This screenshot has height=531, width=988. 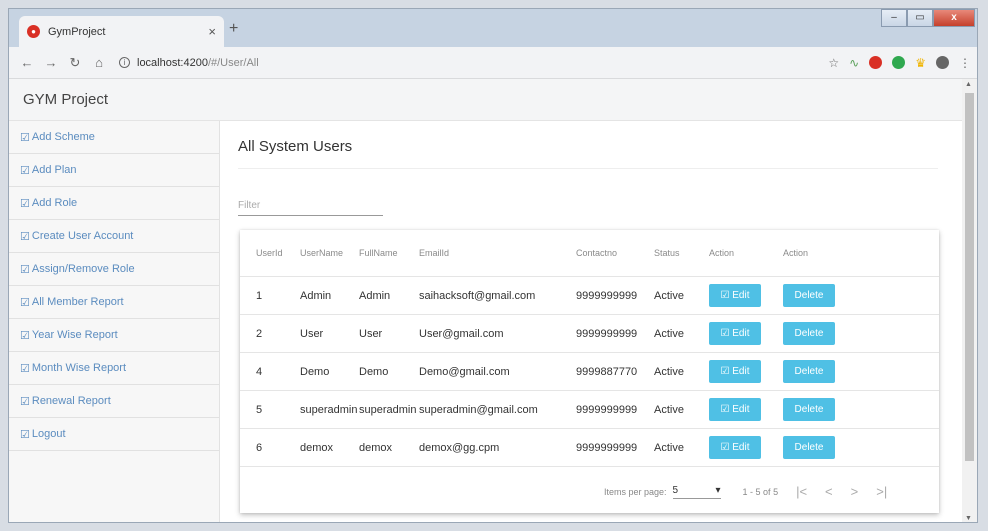 I want to click on sidebar-item-label: Logout, so click(x=48, y=434).